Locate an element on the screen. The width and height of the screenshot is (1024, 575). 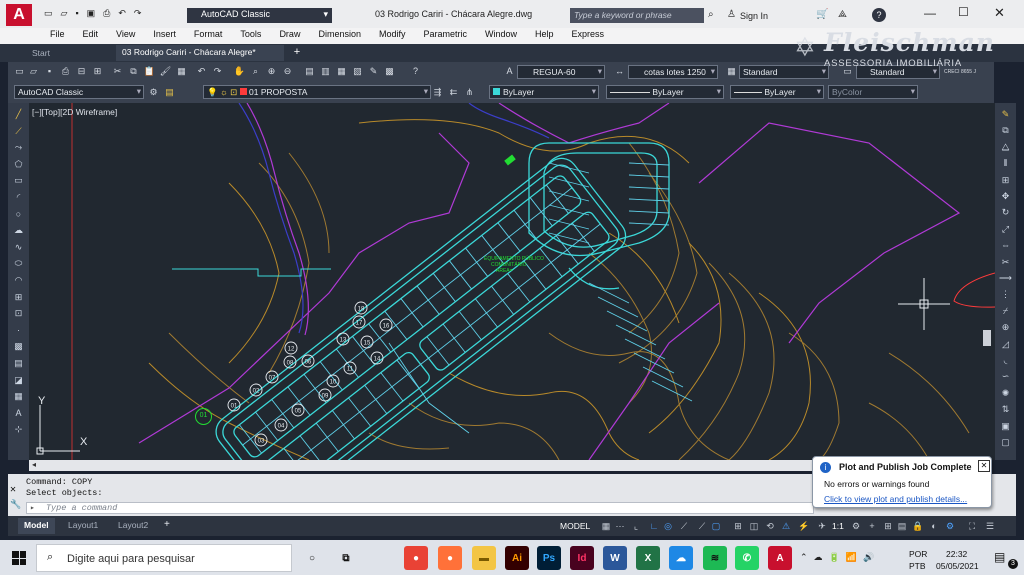
menu-item-express: Express is located at coordinates (588, 34).